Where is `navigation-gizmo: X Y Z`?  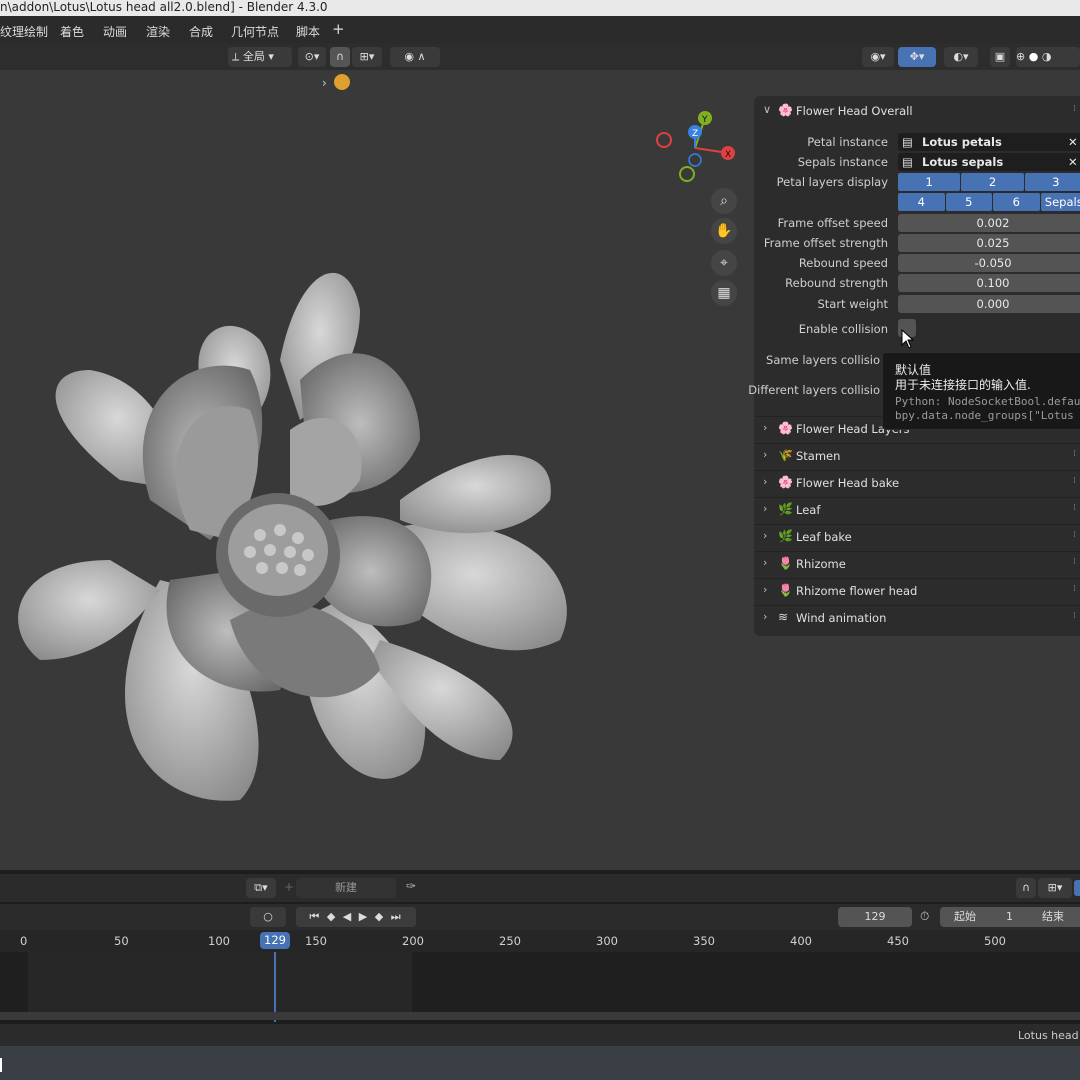 navigation-gizmo: X Y Z is located at coordinates (695, 148).